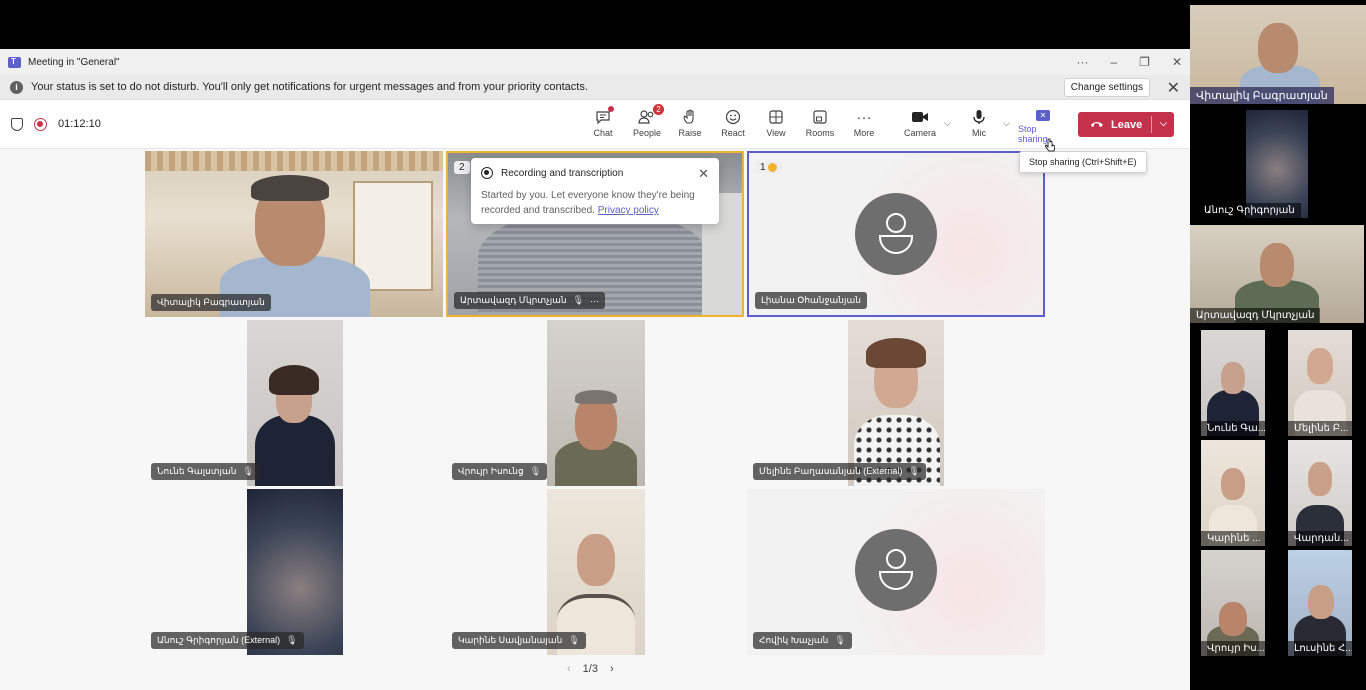 This screenshot has height=690, width=1366. Describe the element at coordinates (1097, 125) in the screenshot. I see `phone-hangup-icon` at that location.